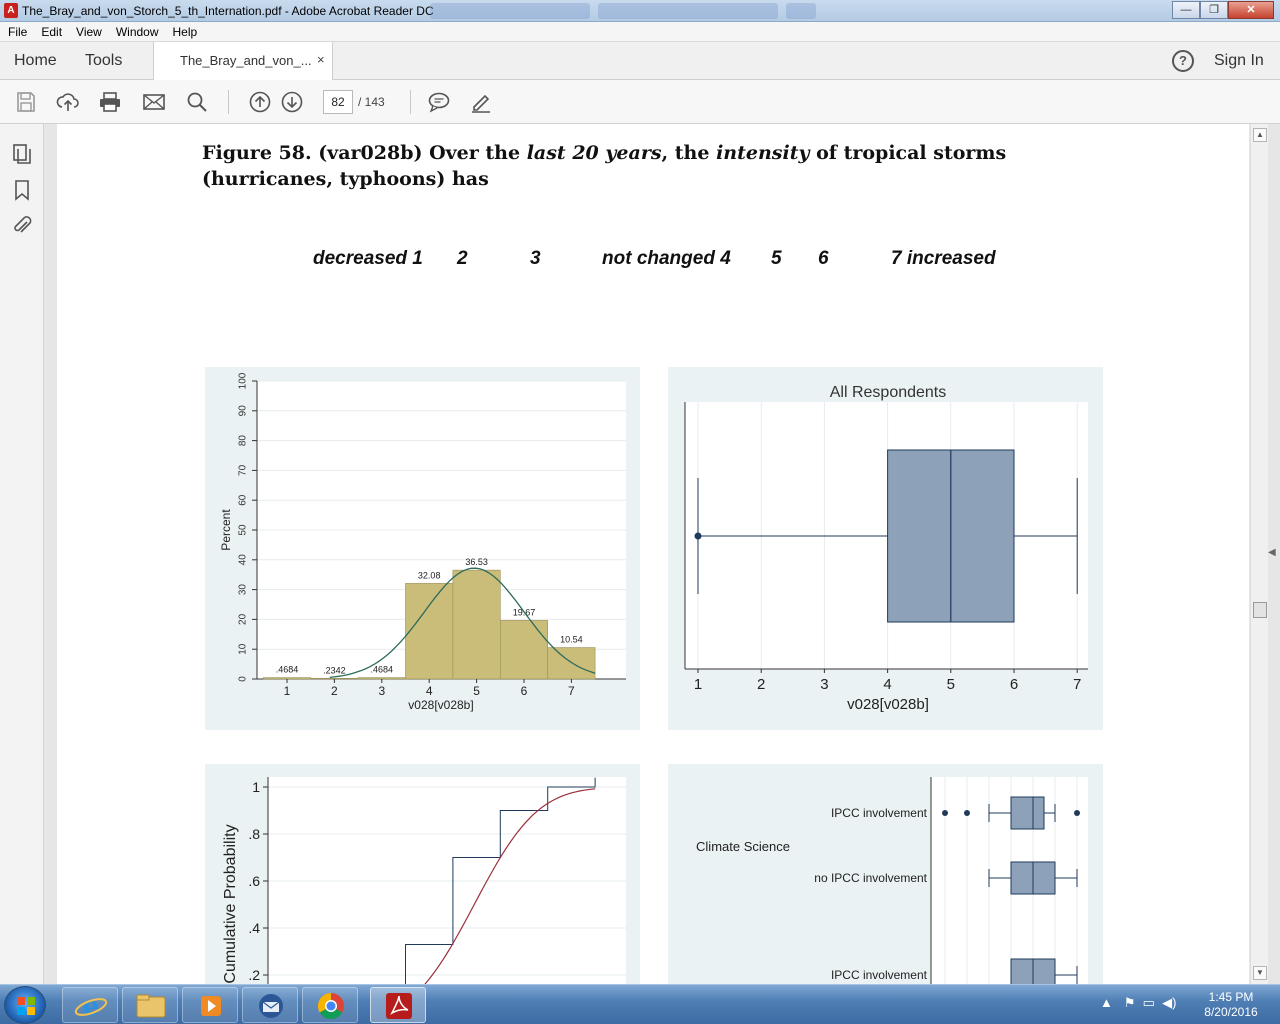 This screenshot has width=1280, height=1024. Describe the element at coordinates (535, 258) in the screenshot. I see `scale-label: 3` at that location.